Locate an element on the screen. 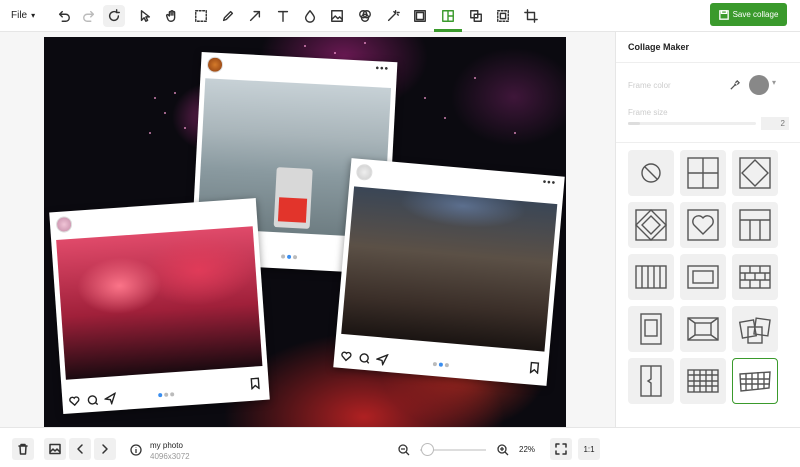  color-circles-icon is located at coordinates (365, 16).